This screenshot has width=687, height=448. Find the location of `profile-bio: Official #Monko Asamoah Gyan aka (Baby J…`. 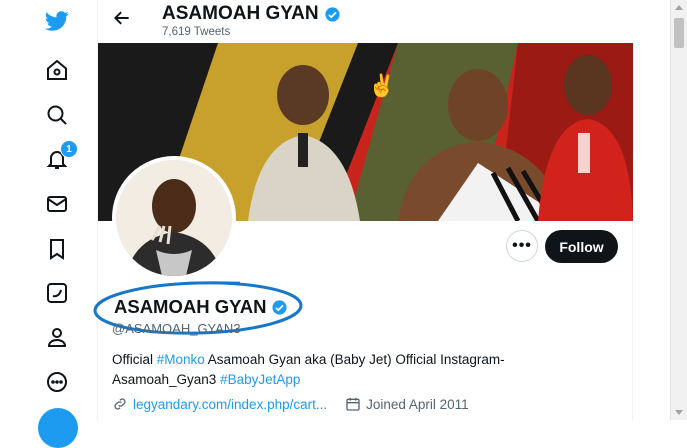

profile-bio: Official #Monko Asamoah Gyan aka (Baby J… is located at coordinates (322, 370).